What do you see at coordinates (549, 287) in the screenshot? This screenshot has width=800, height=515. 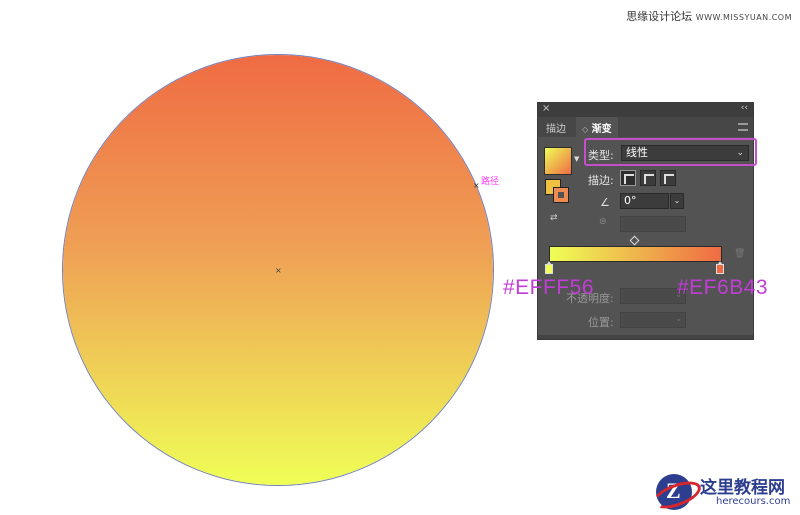 I see `start-color-annotation: #EFFF56` at bounding box center [549, 287].